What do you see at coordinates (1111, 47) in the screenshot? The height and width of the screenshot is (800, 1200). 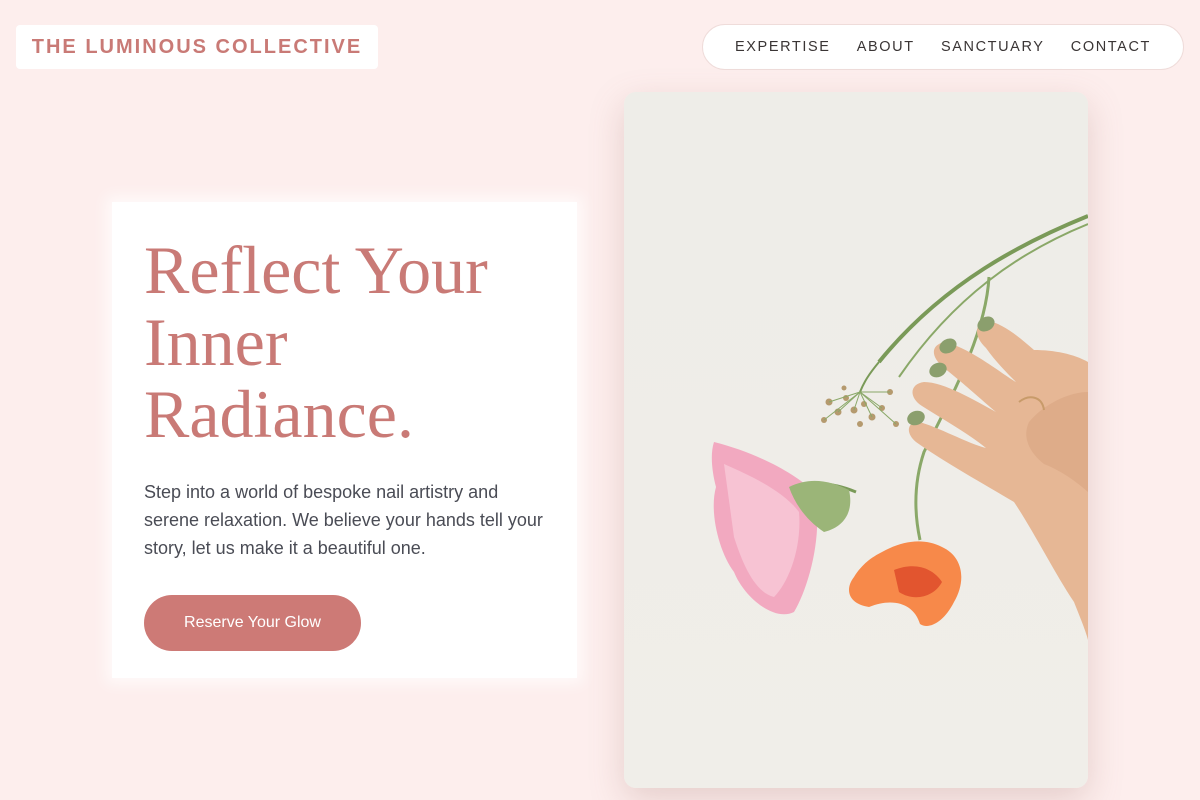 I see `nav-item-contact: CONTACT` at bounding box center [1111, 47].